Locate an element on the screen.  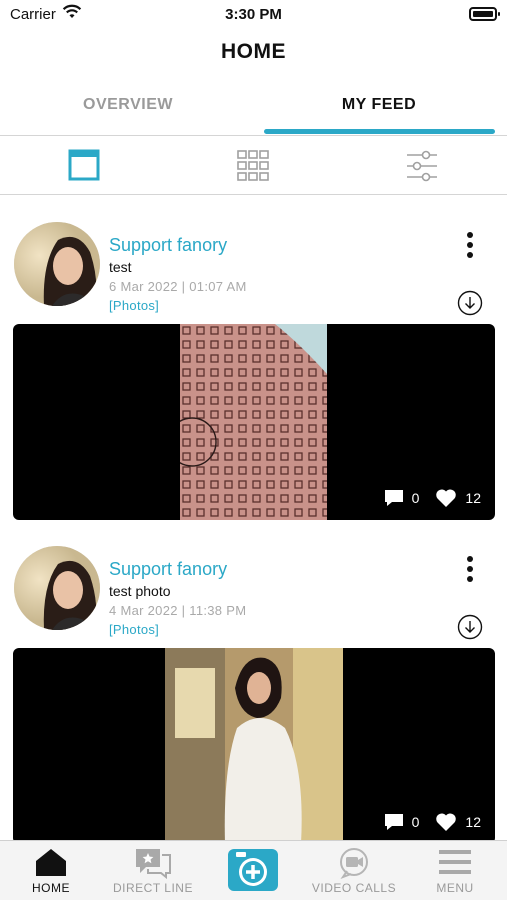
video-call-icon is located at coordinates (354, 863).